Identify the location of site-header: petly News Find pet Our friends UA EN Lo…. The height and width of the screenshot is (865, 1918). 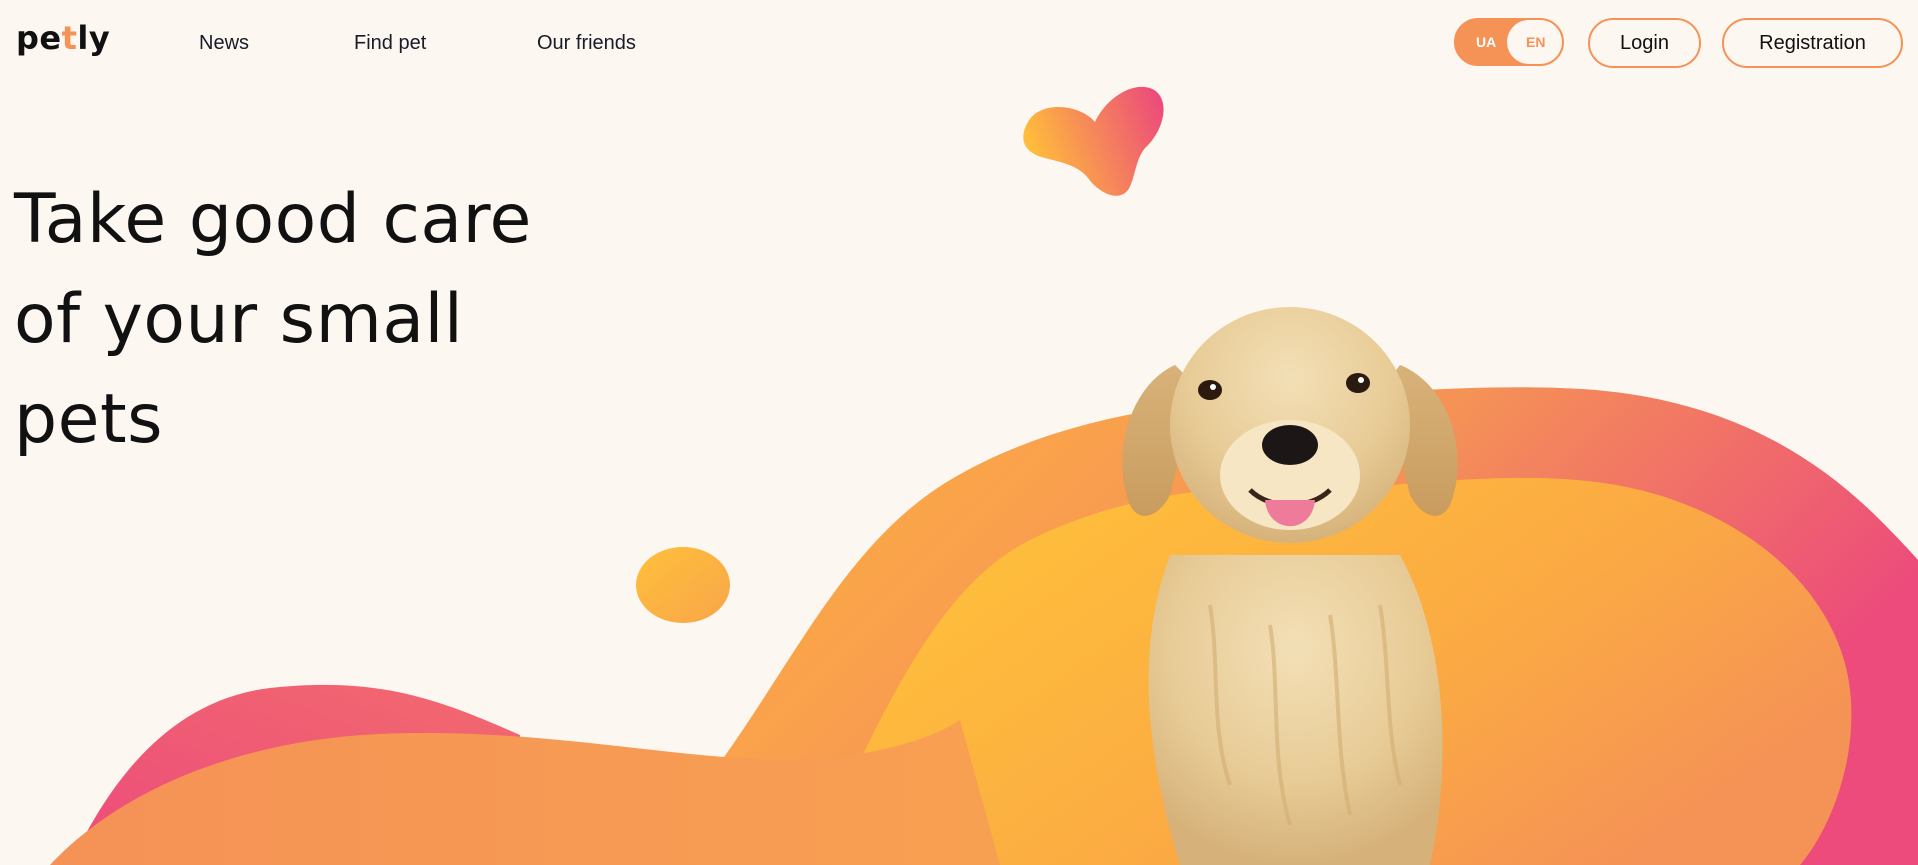
(959, 44).